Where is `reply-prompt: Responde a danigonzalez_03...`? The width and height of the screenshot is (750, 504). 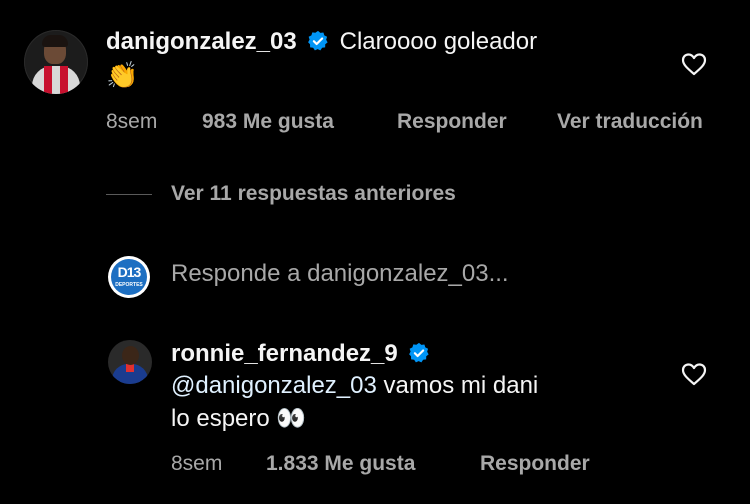
reply-prompt: Responde a danigonzalez_03... is located at coordinates (340, 274).